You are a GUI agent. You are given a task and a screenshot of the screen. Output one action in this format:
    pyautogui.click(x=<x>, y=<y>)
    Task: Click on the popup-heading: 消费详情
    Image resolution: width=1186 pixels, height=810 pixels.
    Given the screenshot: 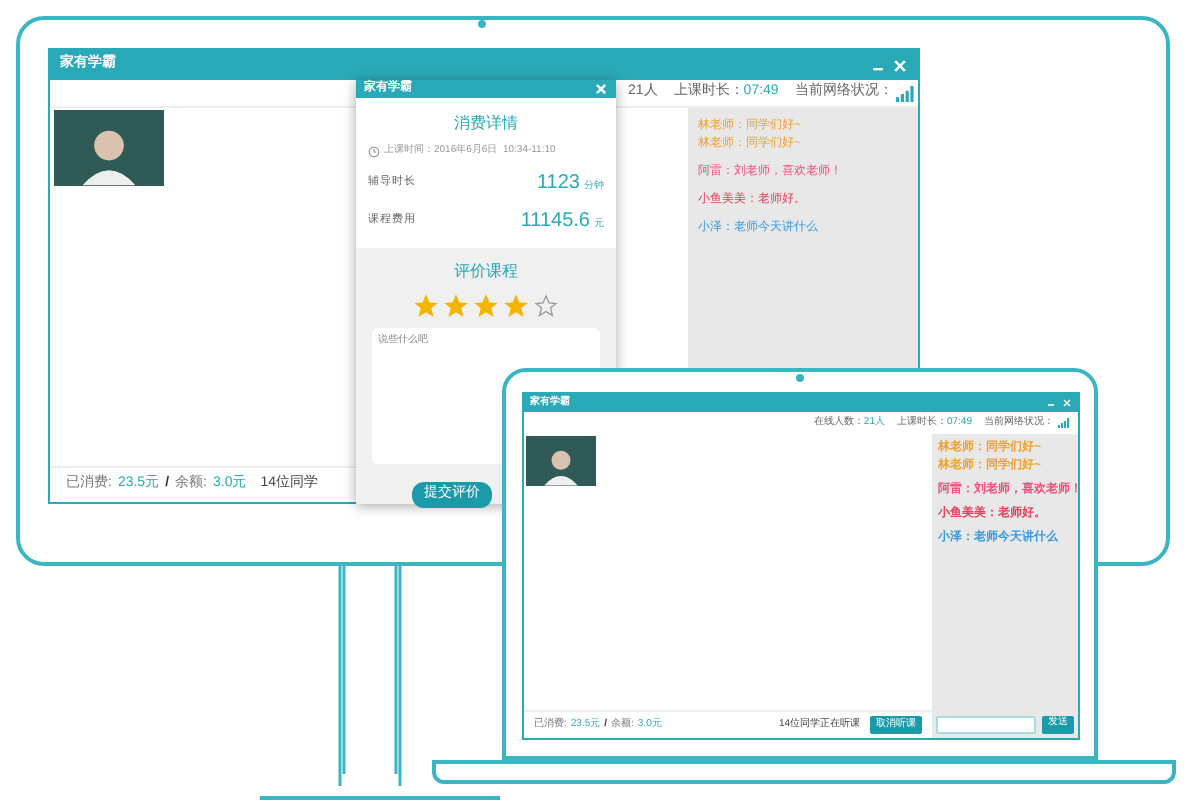 What is the action you would take?
    pyautogui.click(x=486, y=124)
    